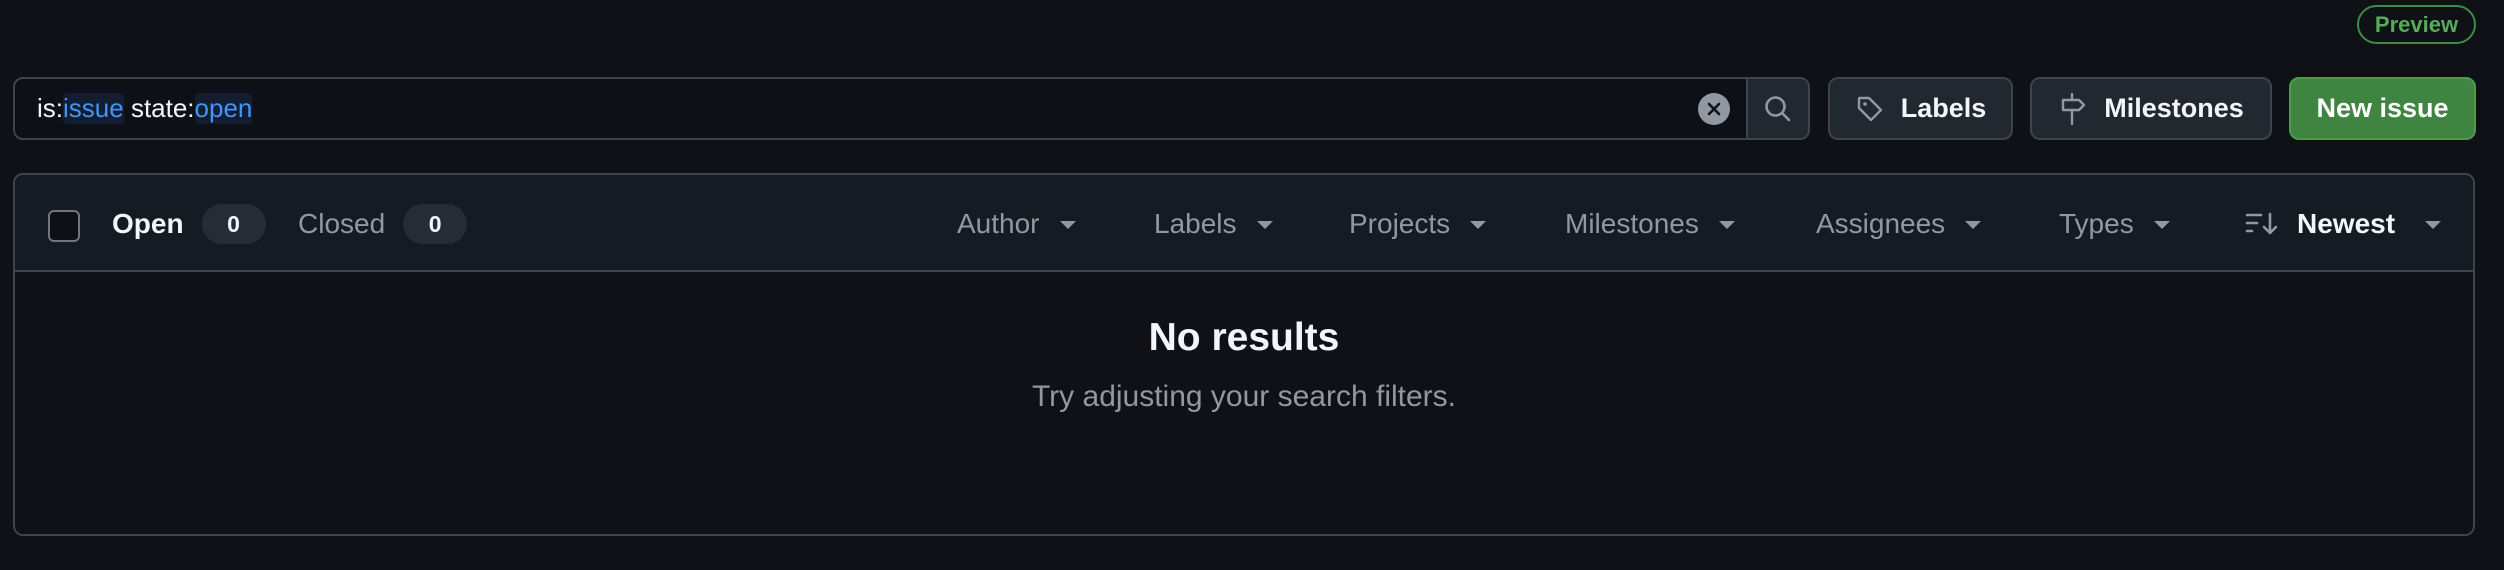  I want to click on select-all-checkbox, so click(64, 226).